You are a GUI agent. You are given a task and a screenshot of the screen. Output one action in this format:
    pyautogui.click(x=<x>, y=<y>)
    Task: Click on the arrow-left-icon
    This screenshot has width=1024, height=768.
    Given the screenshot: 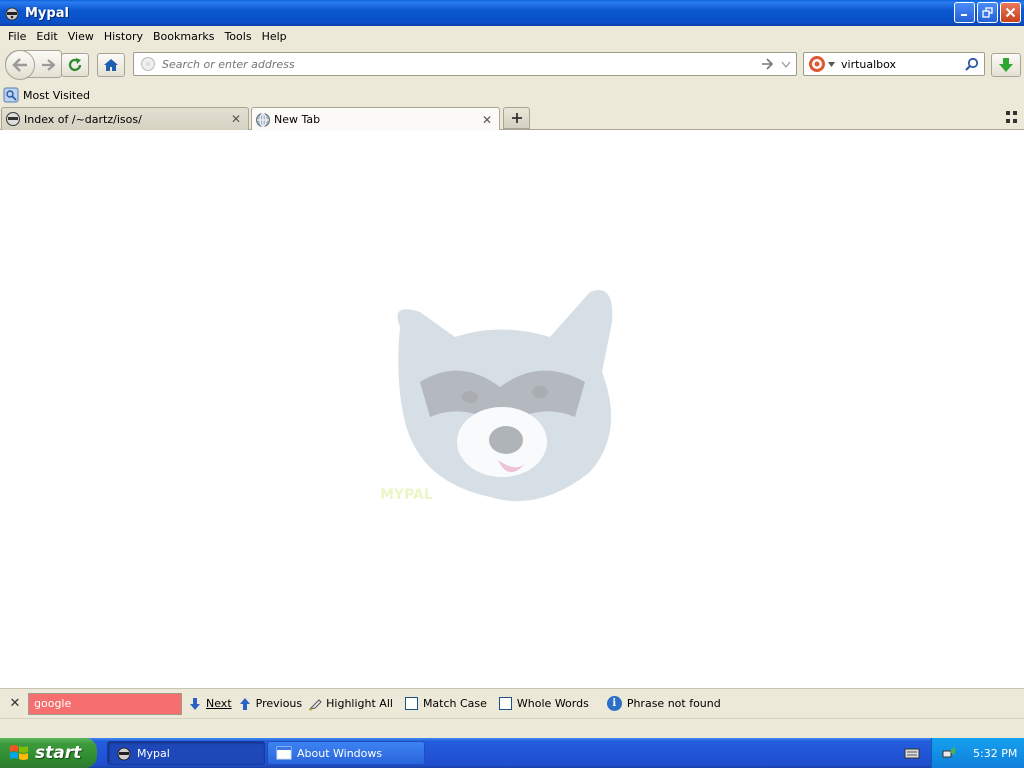 What is the action you would take?
    pyautogui.click(x=19, y=65)
    